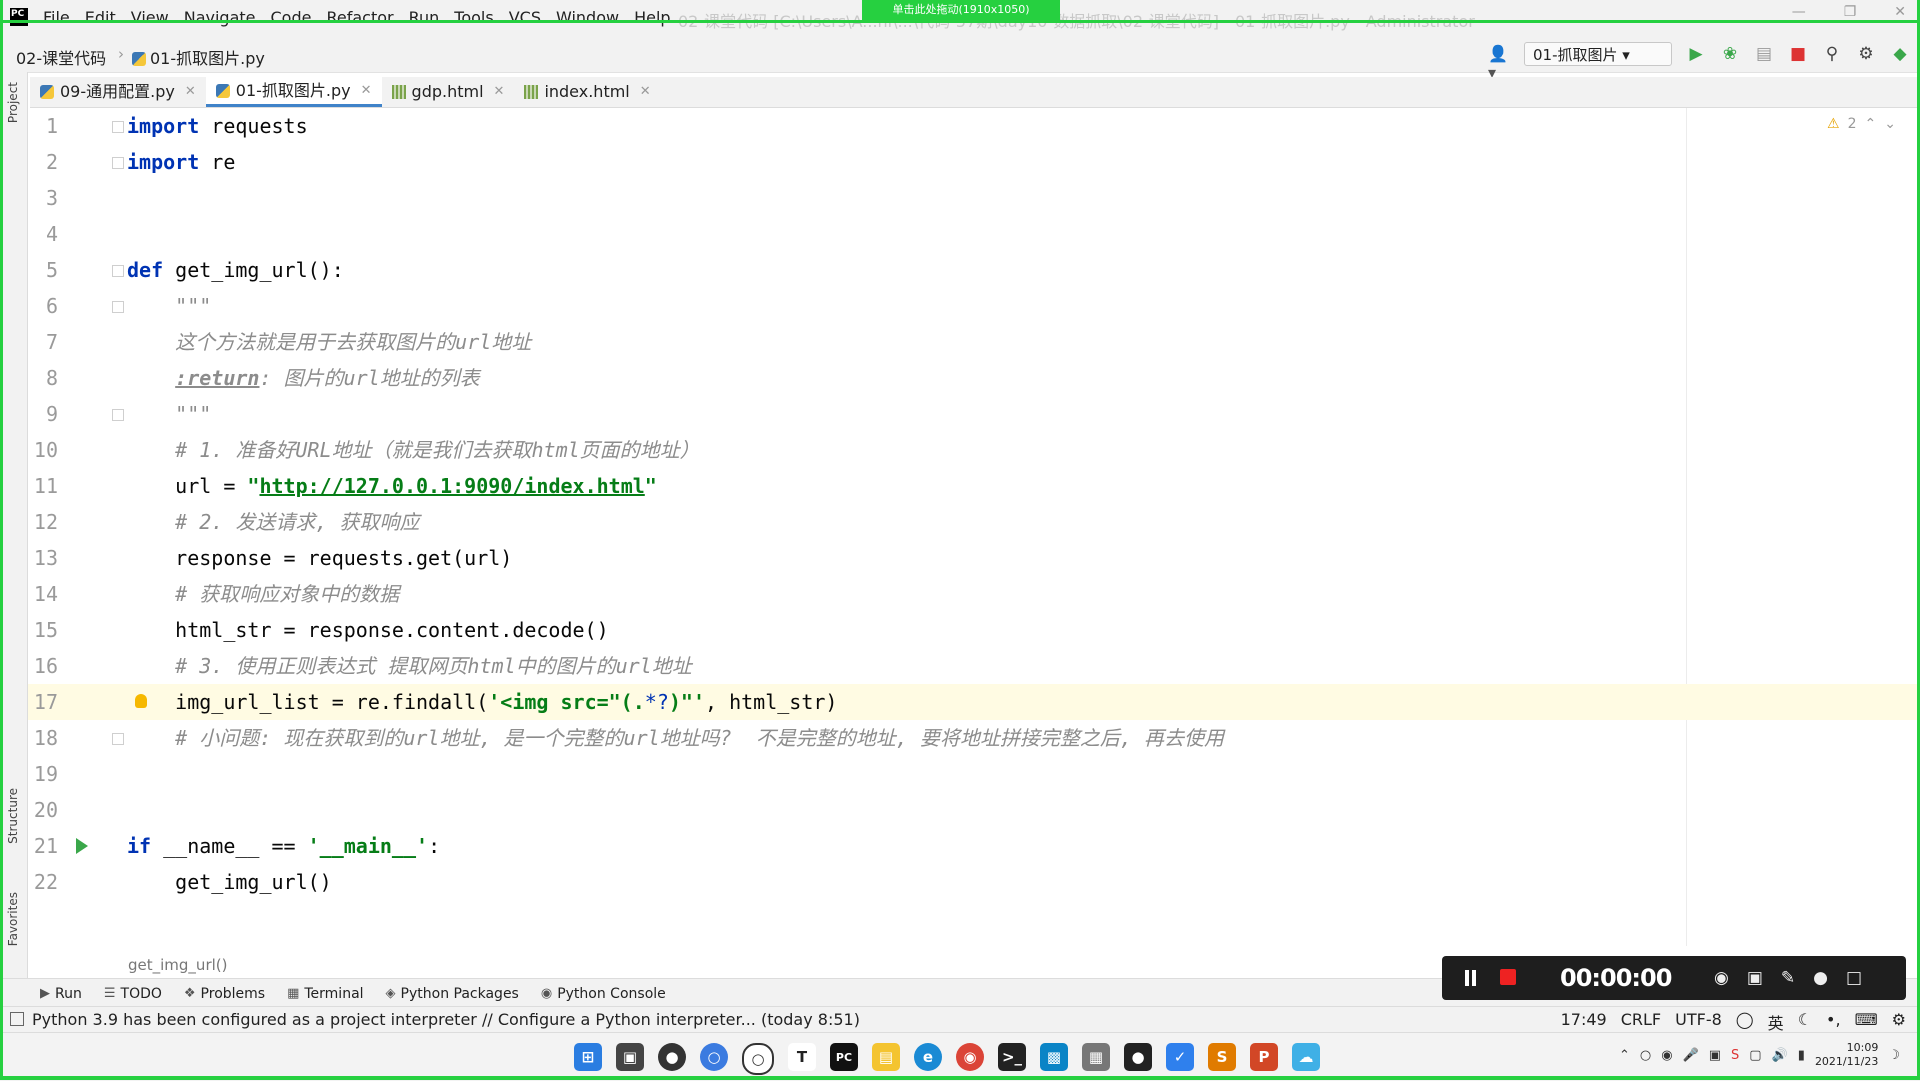 This screenshot has width=1920, height=1081. What do you see at coordinates (587, 92) in the screenshot?
I see `tab-index-html: index.html ✕` at bounding box center [587, 92].